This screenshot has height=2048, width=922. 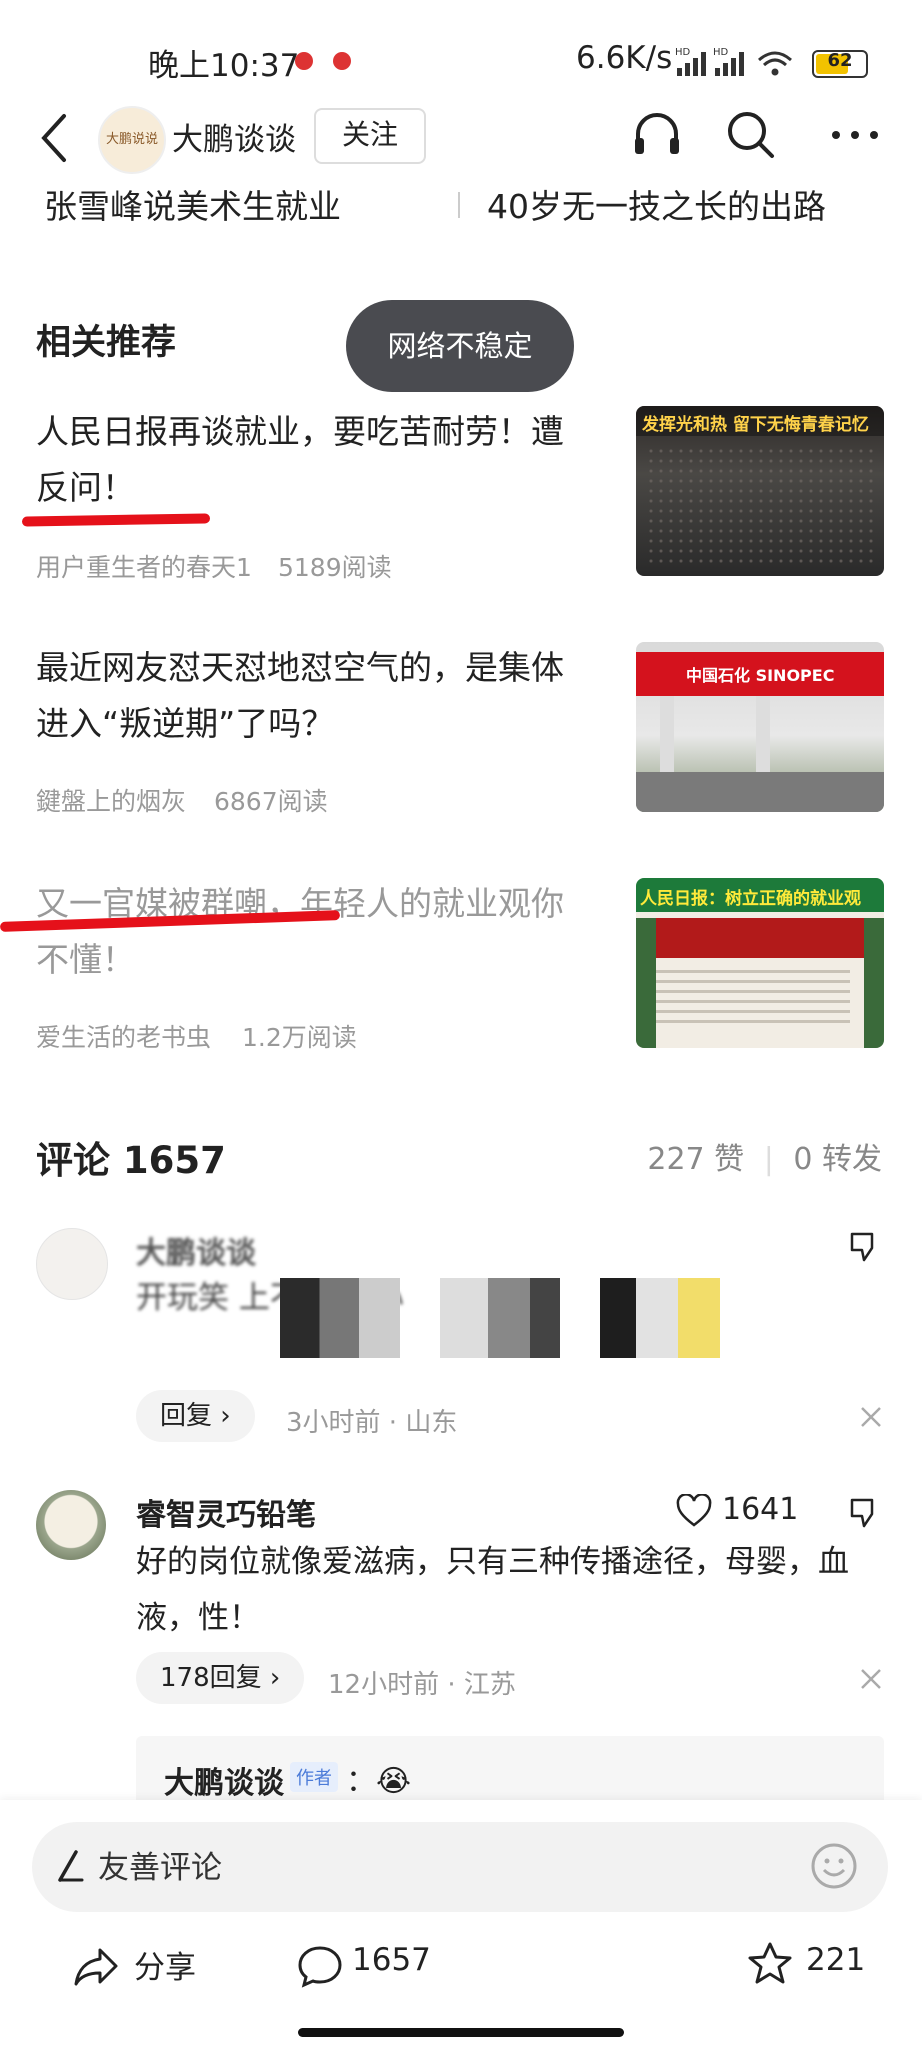 What do you see at coordinates (764, 1159) in the screenshot?
I see `comments-stats: 227 赞 | 0 转发` at bounding box center [764, 1159].